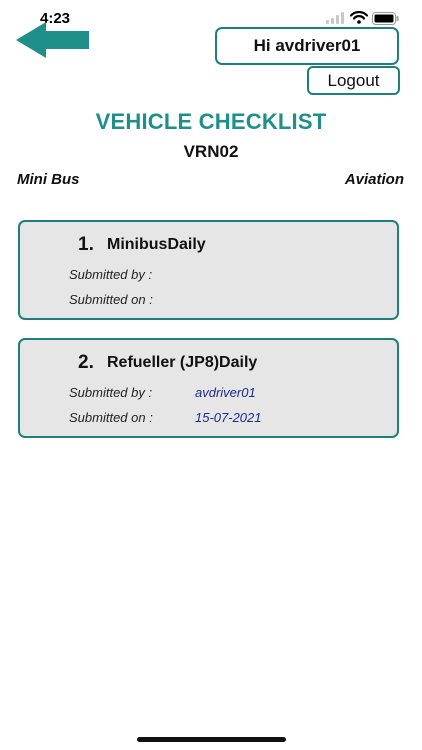  Describe the element at coordinates (156, 244) in the screenshot. I see `checklist-name: MinibusDaily` at that location.